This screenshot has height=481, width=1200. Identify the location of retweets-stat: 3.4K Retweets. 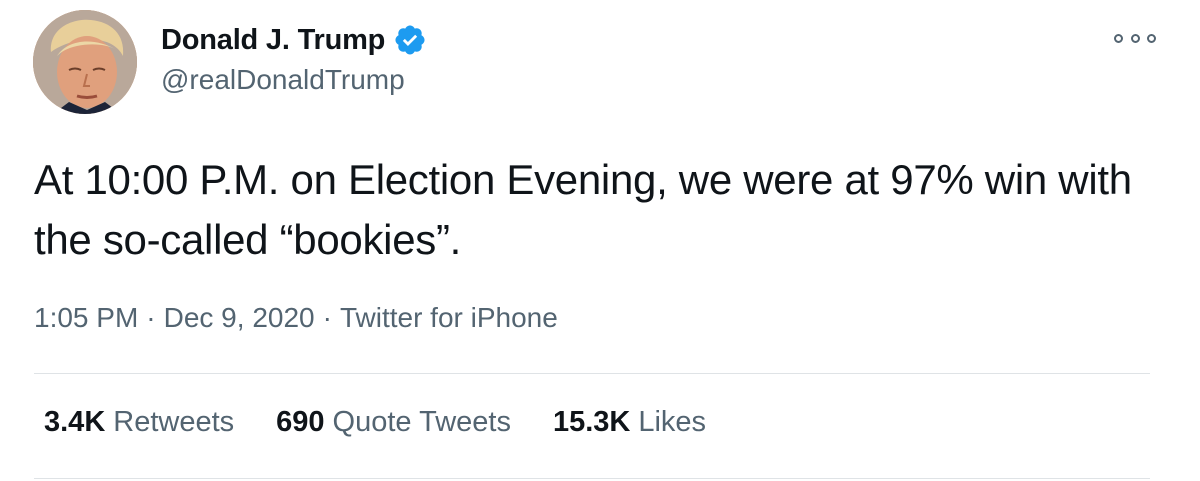
(139, 422).